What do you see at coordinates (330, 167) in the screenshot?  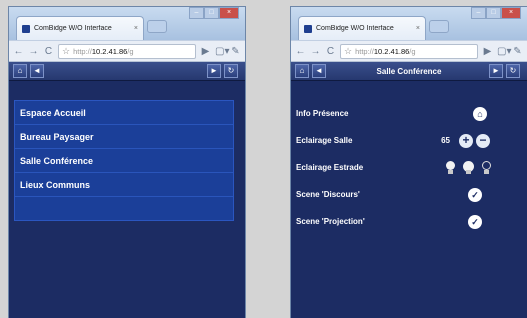 I see `row-label: Eclairage Estrade` at bounding box center [330, 167].